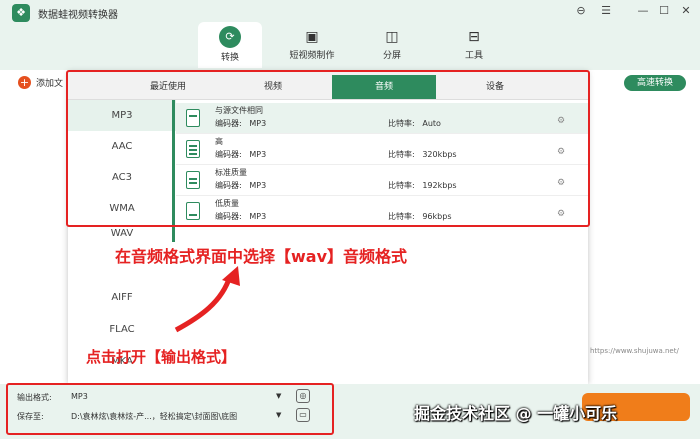 The width and height of the screenshot is (700, 439). I want to click on high-speed-label: 高速转换, so click(654, 83).